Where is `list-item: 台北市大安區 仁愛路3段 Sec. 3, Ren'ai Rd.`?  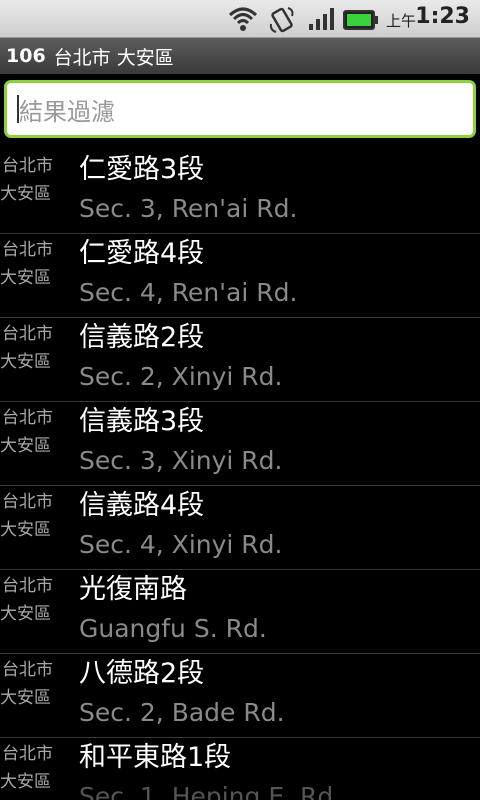 list-item: 台北市大安區 仁愛路3段 Sec. 3, Ren'ai Rd. is located at coordinates (240, 192).